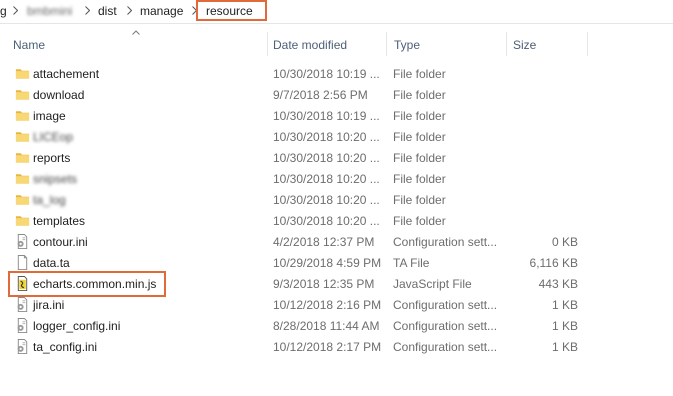  Describe the element at coordinates (3, 11) in the screenshot. I see `breadcrumb-leading: g` at that location.